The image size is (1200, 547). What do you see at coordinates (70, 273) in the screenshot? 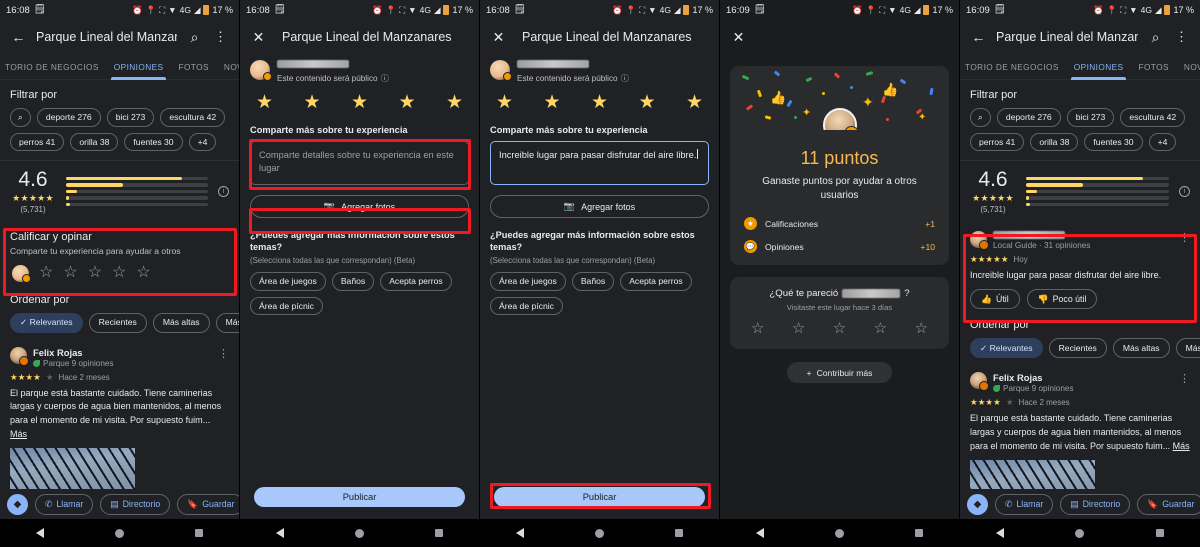
I see `rate-star-2: ☆` at bounding box center [70, 273].